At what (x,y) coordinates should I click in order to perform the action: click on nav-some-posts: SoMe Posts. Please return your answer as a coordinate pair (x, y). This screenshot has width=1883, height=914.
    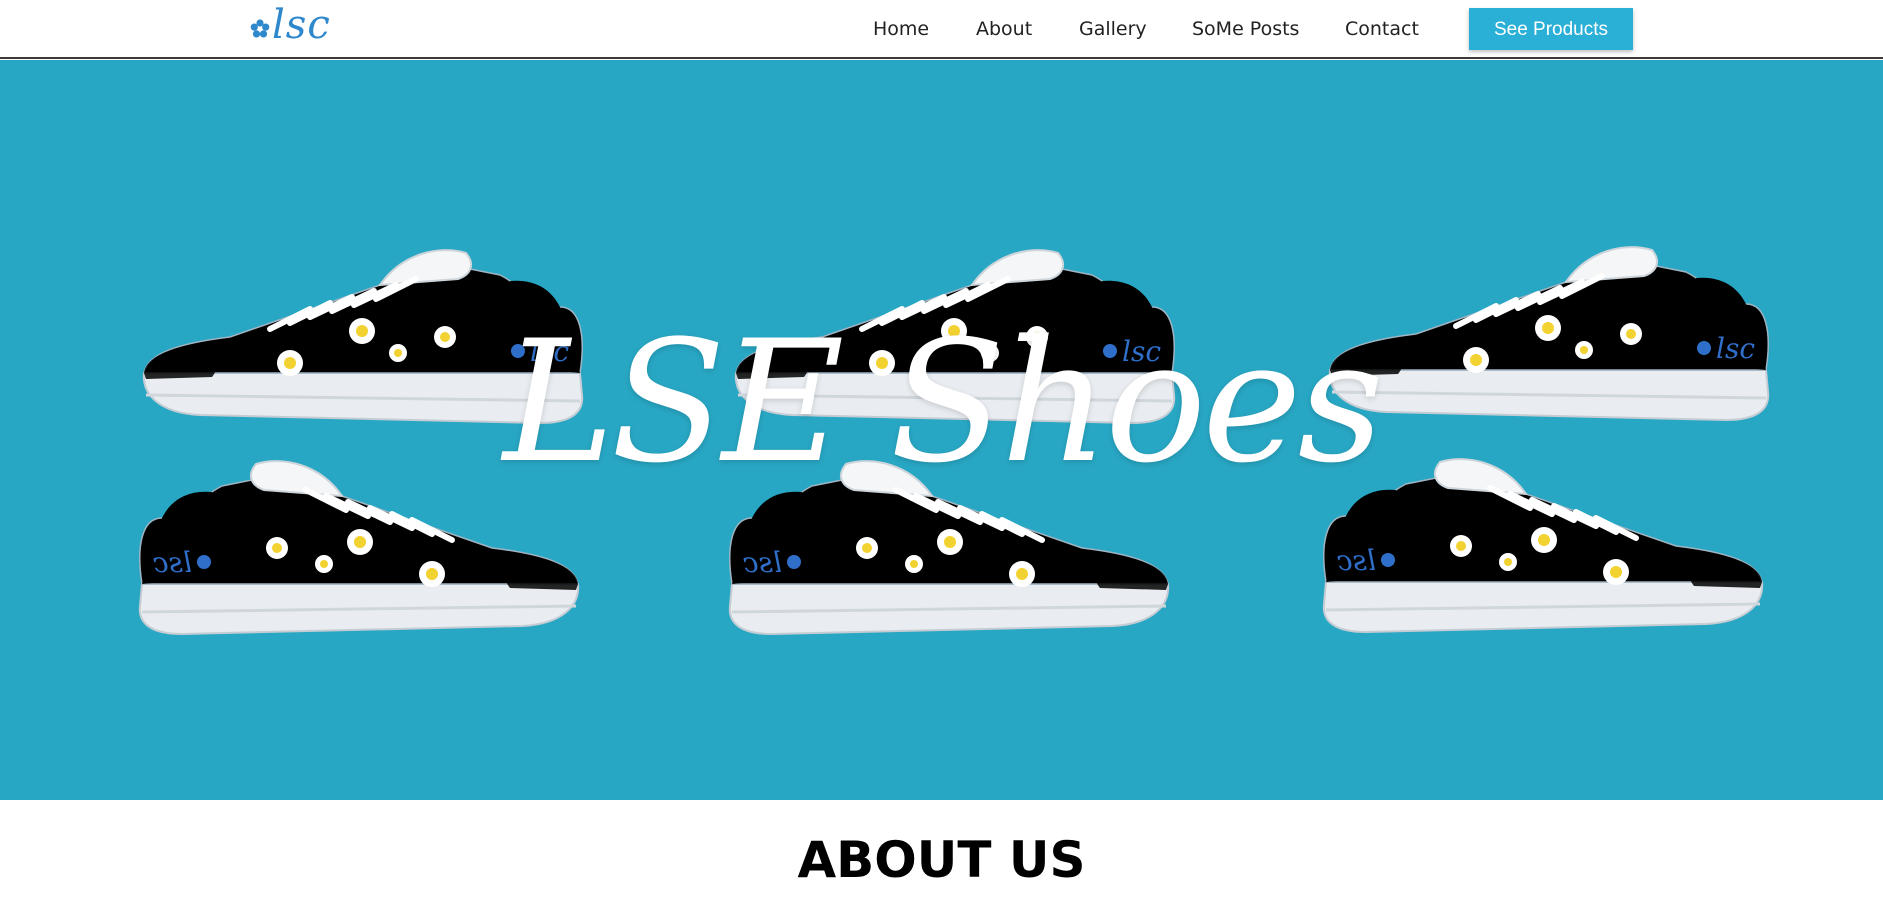
    Looking at the image, I should click on (1245, 29).